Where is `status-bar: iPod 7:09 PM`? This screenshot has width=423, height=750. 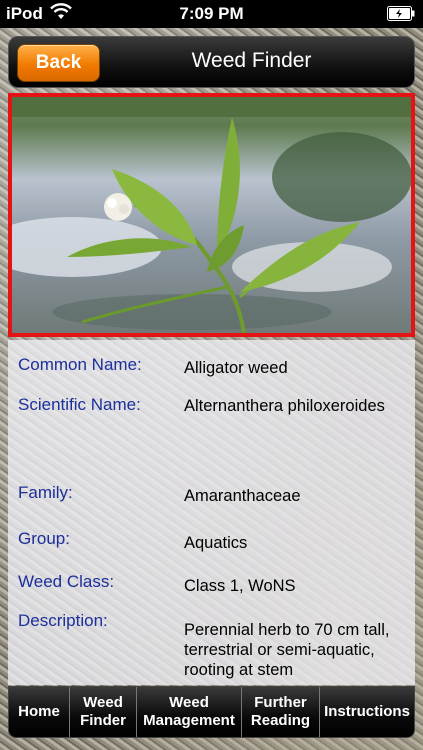
status-bar: iPod 7:09 PM is located at coordinates (211, 14).